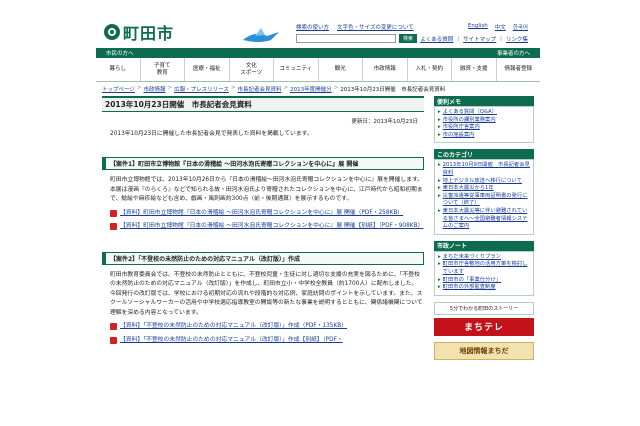 The image size is (640, 426). Describe the element at coordinates (430, 69) in the screenshot. I see `nav-bidding: 入札・契約` at that location.